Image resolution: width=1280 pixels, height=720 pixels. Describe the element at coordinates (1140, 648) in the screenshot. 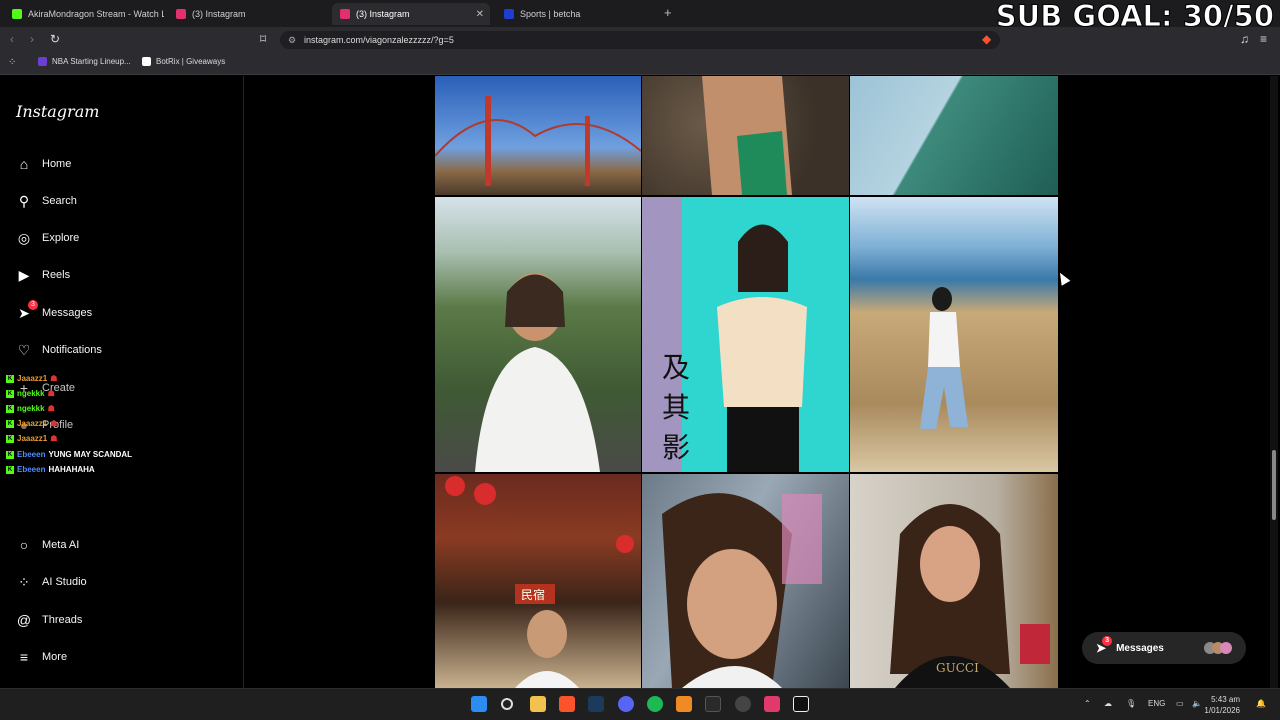

I see `messages-pill-label: Messages` at that location.